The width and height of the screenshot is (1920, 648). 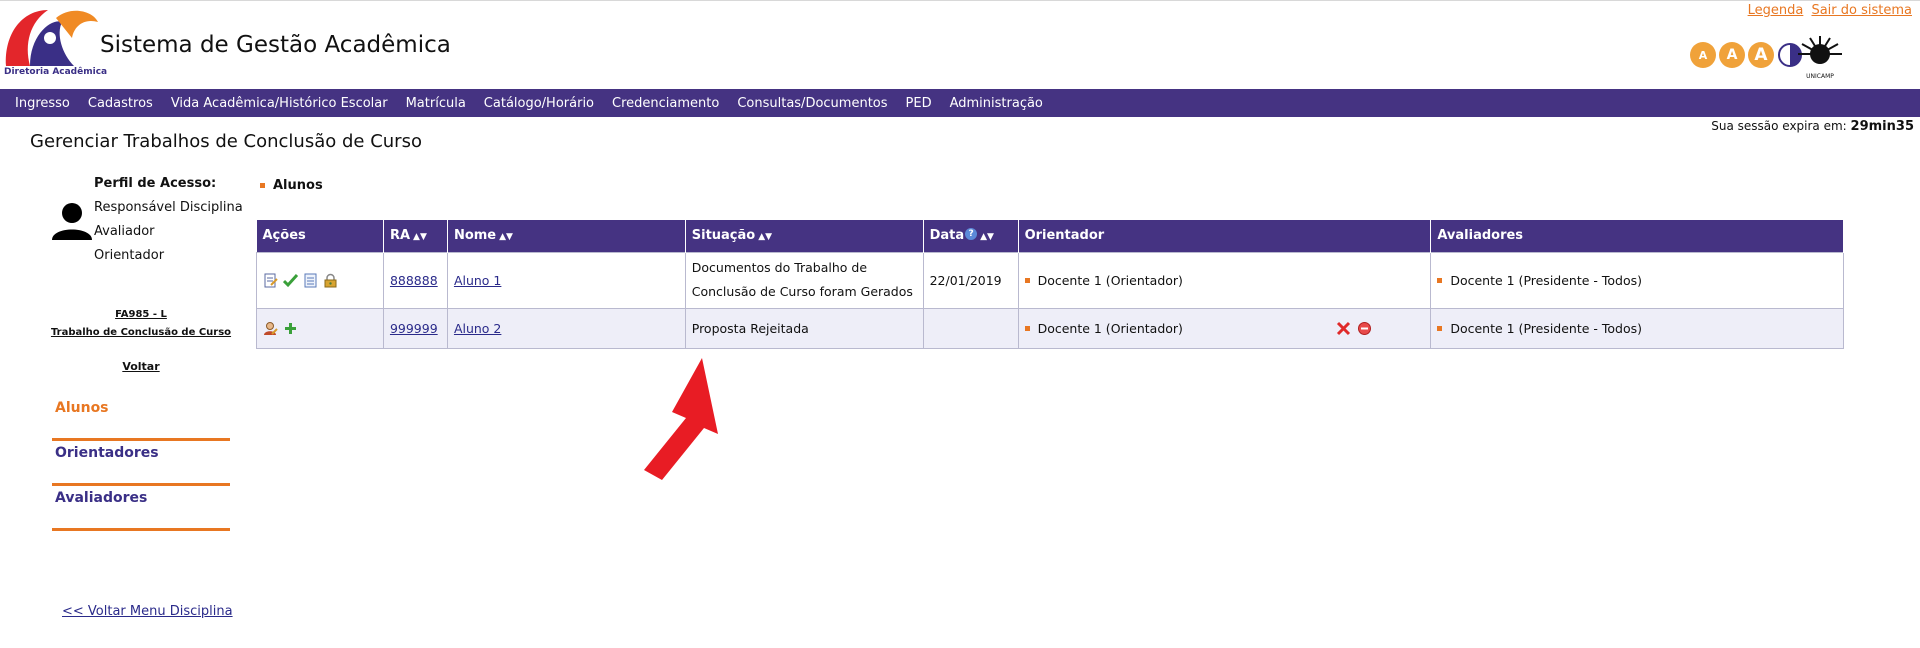 I want to click on remove-x-icon, so click(x=1343, y=328).